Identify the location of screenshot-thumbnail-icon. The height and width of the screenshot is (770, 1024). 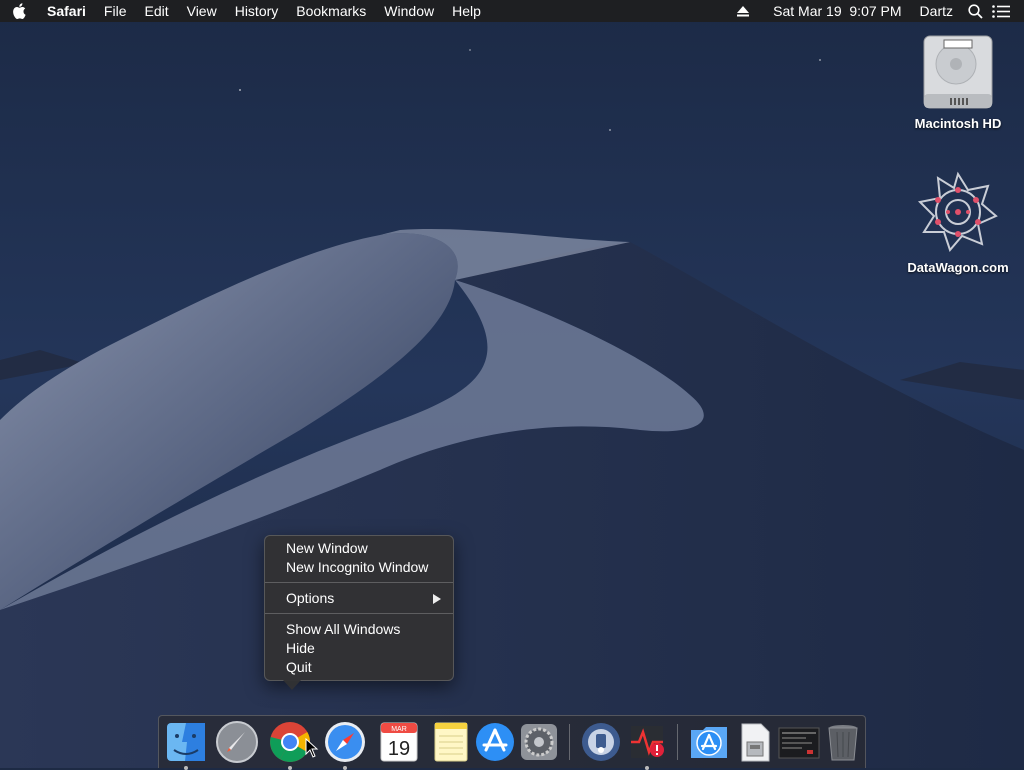
(799, 743).